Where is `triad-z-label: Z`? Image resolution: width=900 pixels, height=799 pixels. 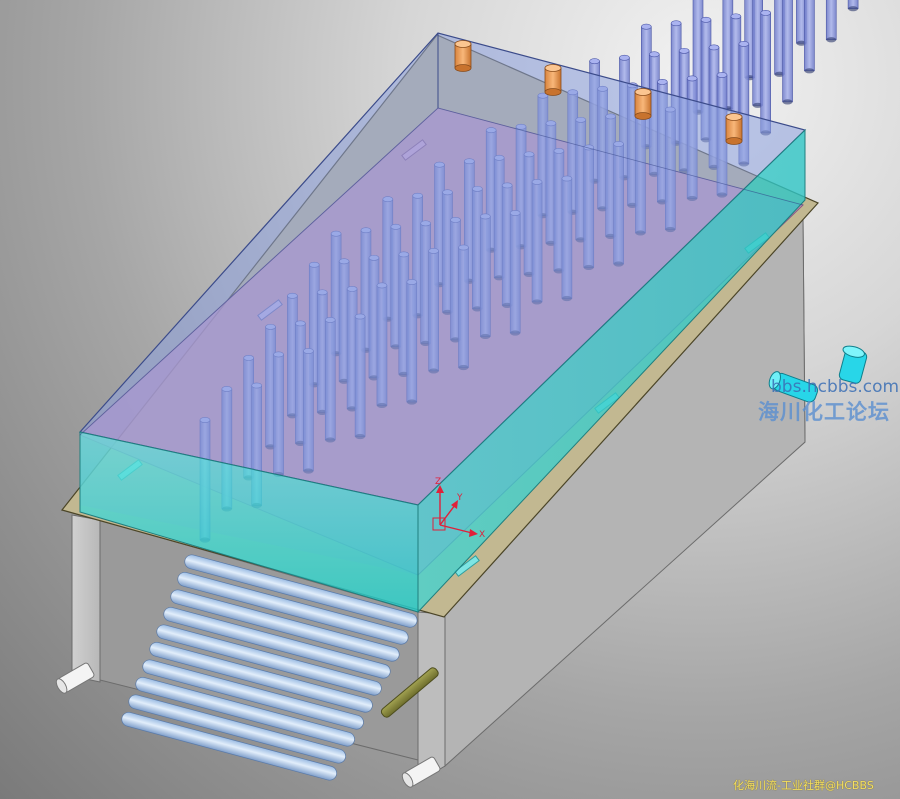 triad-z-label: Z is located at coordinates (438, 482).